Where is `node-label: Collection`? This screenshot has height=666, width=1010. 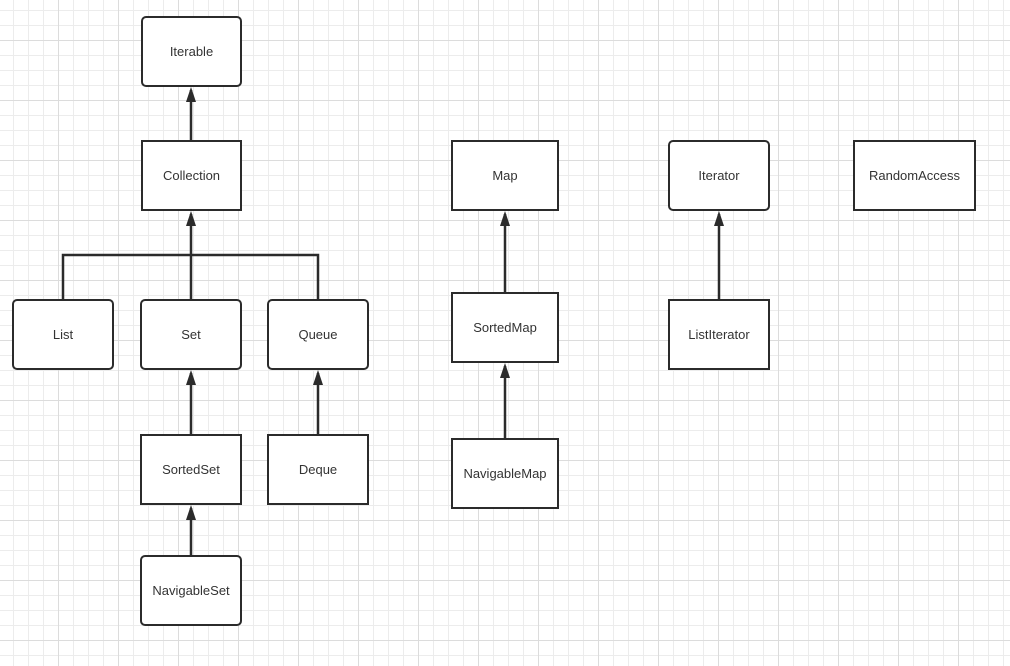
node-label: Collection is located at coordinates (191, 175).